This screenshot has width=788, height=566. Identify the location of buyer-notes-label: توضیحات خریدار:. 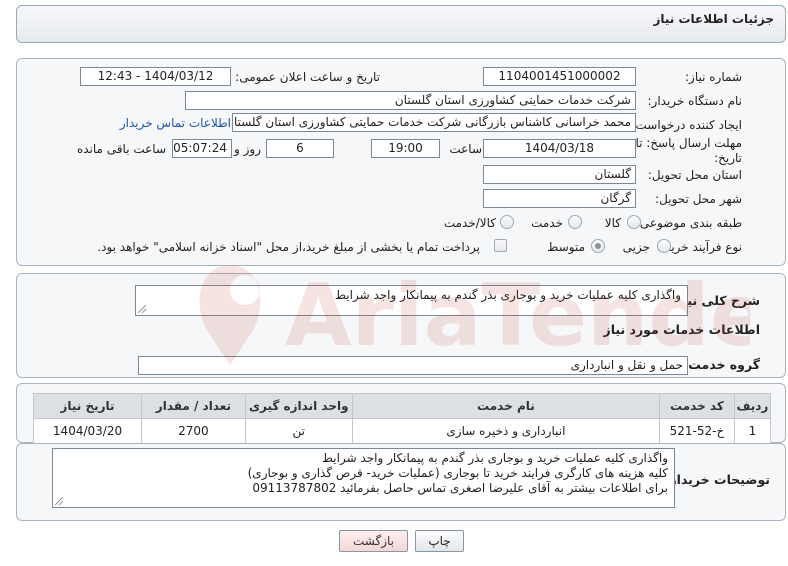
(717, 479).